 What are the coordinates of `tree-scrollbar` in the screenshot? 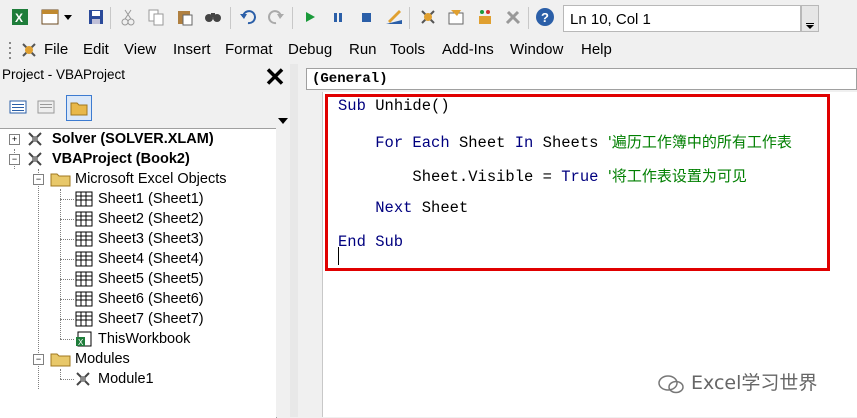 It's located at (283, 258).